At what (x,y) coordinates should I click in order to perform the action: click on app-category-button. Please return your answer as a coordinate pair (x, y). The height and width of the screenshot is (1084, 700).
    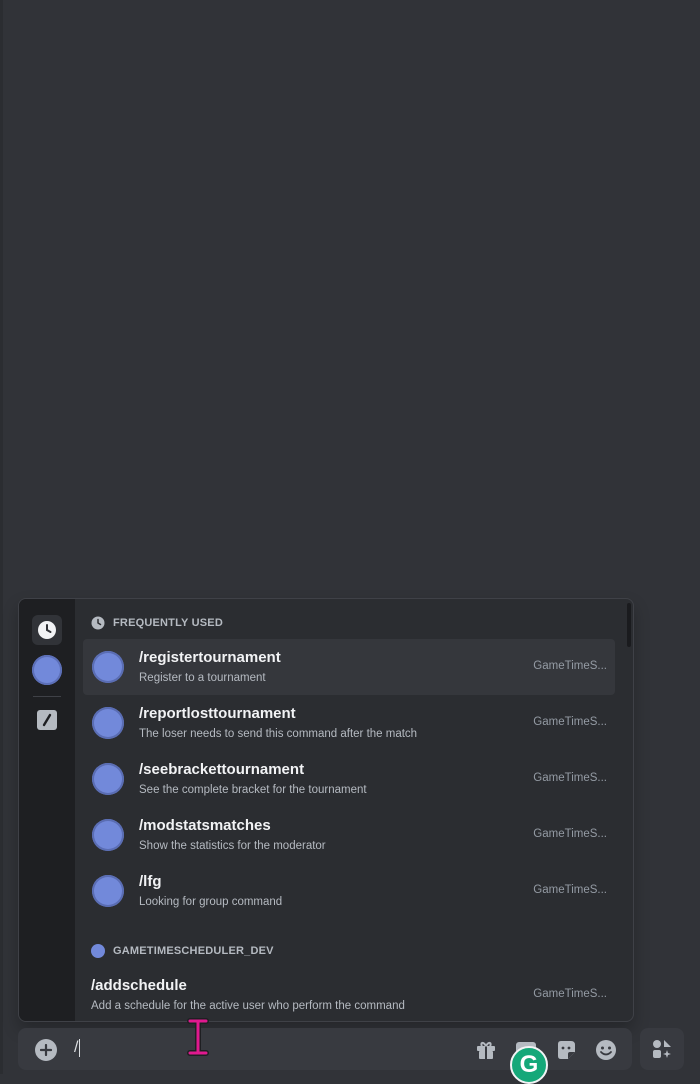
    Looking at the image, I should click on (47, 670).